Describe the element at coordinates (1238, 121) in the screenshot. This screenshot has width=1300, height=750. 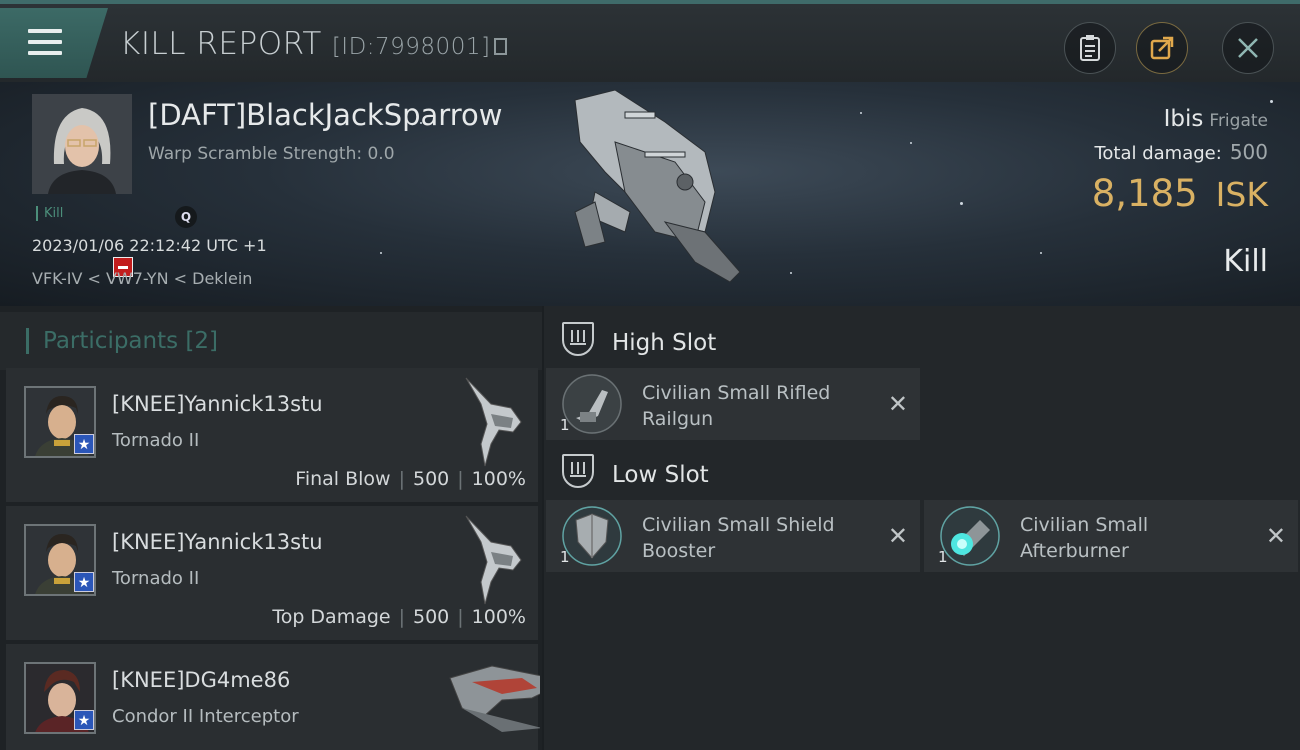
I see `victim-ship-class: Frigate` at that location.